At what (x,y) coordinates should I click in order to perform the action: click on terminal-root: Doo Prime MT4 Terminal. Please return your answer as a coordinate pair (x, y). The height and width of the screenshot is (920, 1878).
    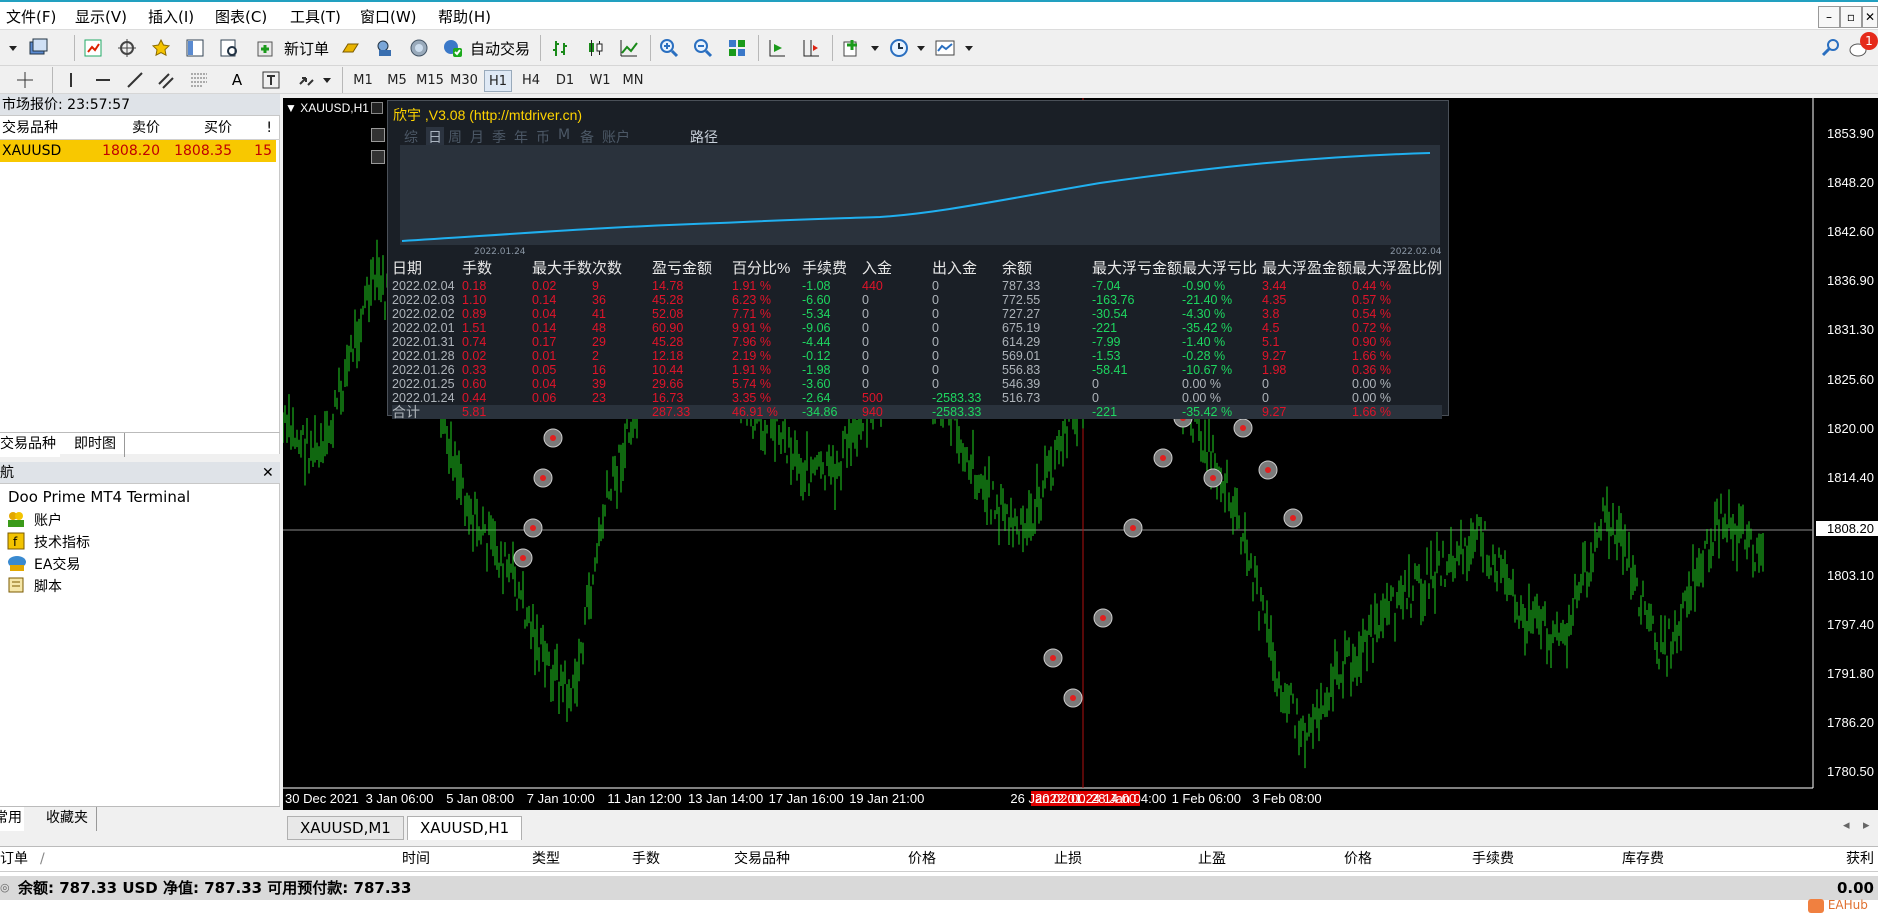
    Looking at the image, I should click on (99, 497).